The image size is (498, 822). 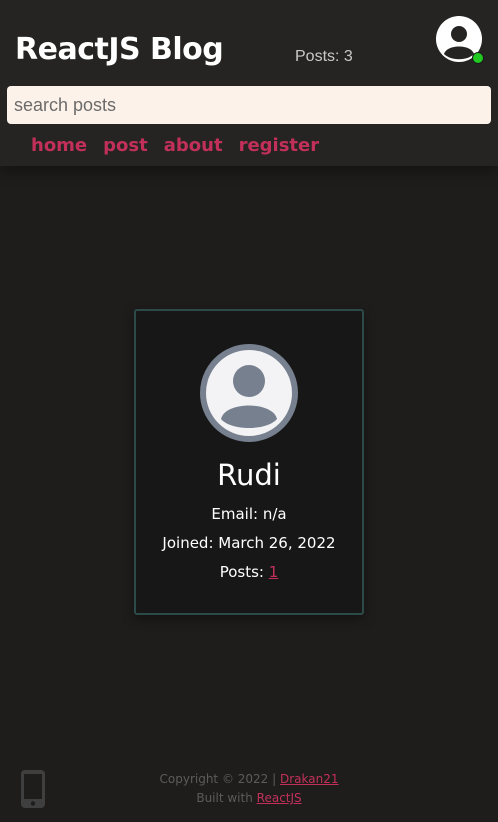 What do you see at coordinates (224, 798) in the screenshot?
I see `built-with-text: Built with` at bounding box center [224, 798].